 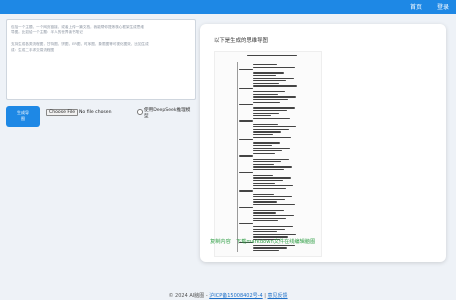 I want to click on feedback-link: 意见反馈, so click(x=278, y=296).